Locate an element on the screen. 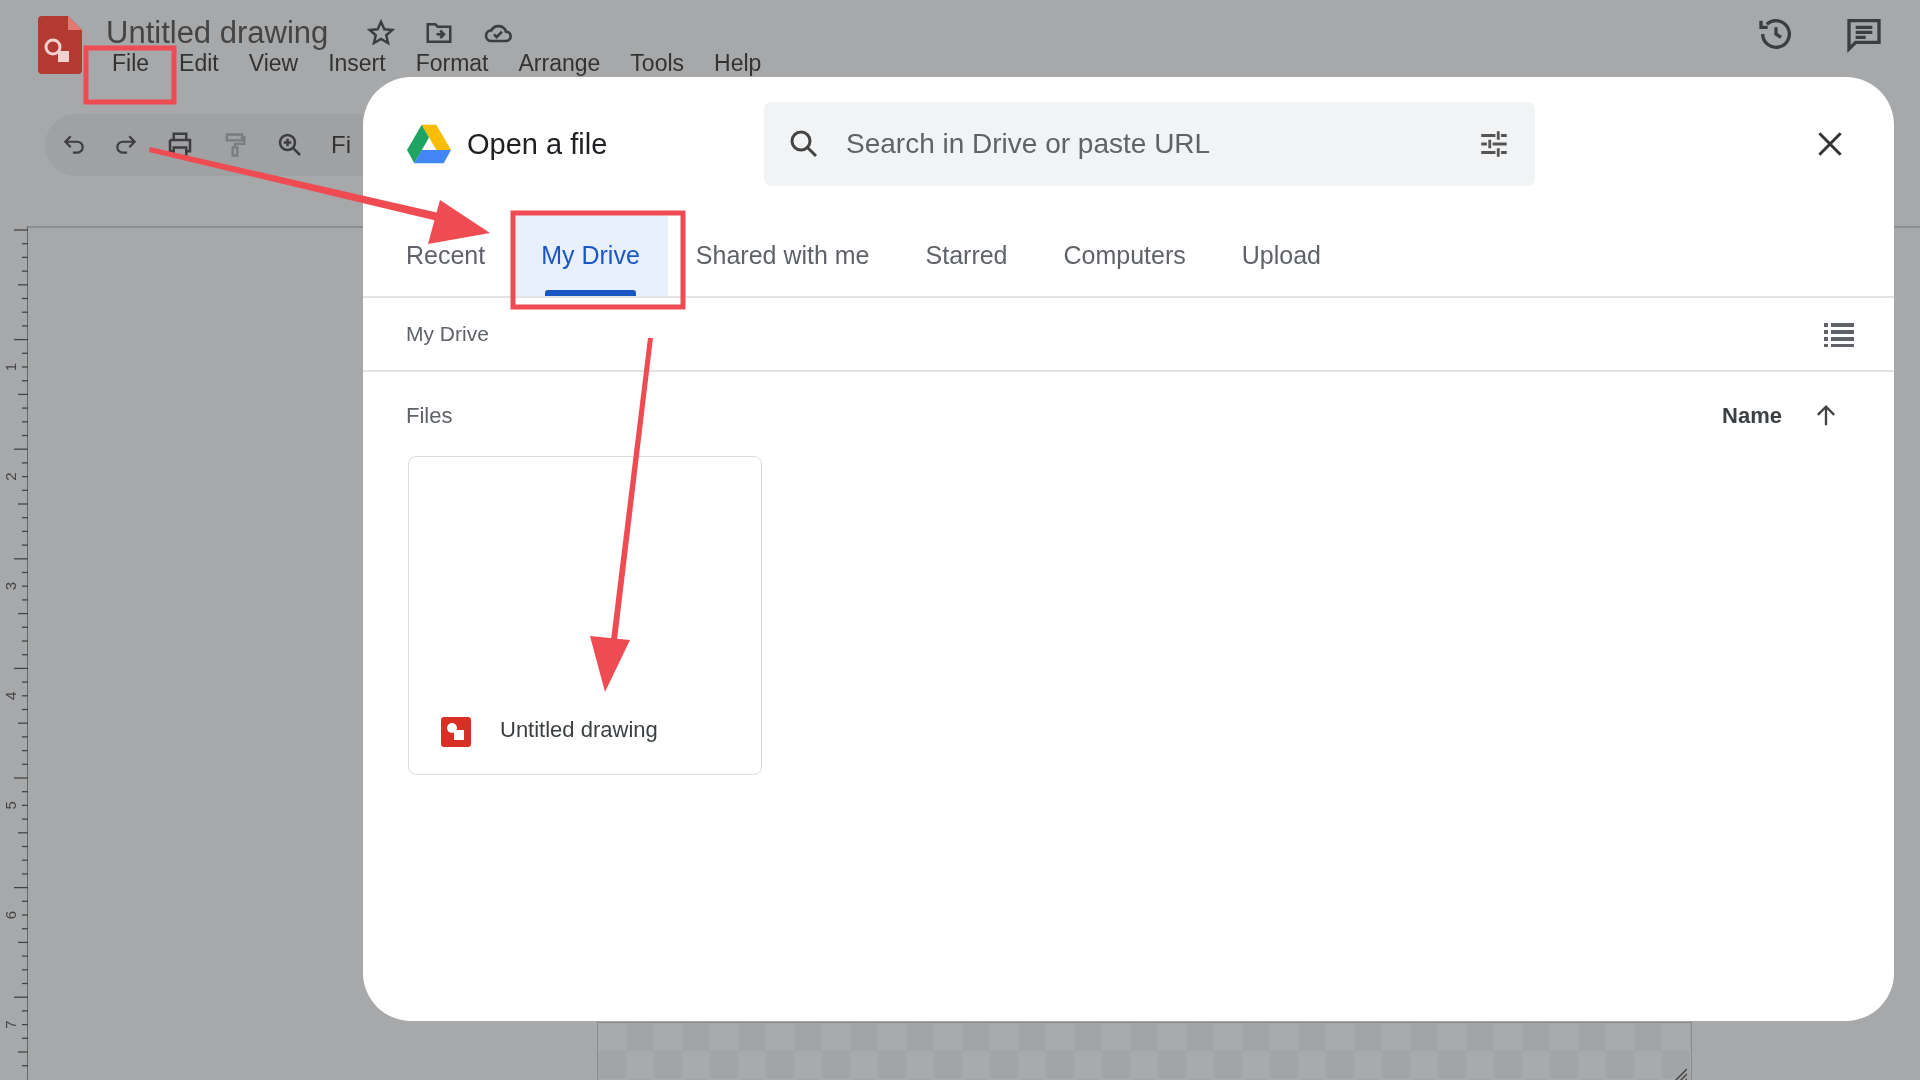 The height and width of the screenshot is (1080, 1920). tab: My Drive is located at coordinates (590, 255).